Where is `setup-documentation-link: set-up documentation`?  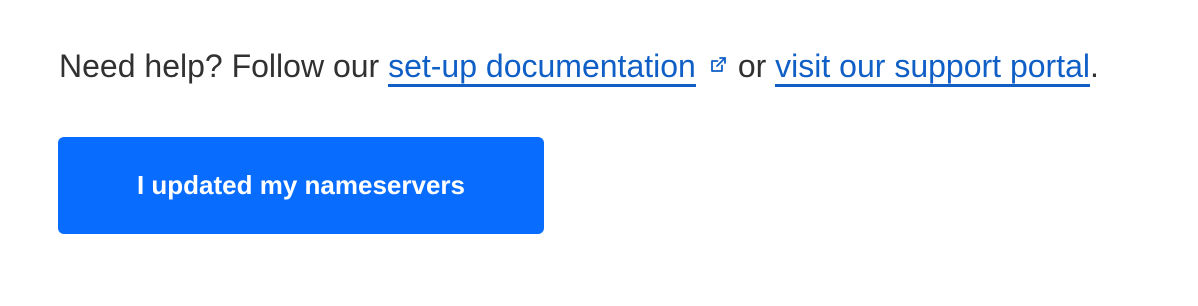 setup-documentation-link: set-up documentation is located at coordinates (542, 67).